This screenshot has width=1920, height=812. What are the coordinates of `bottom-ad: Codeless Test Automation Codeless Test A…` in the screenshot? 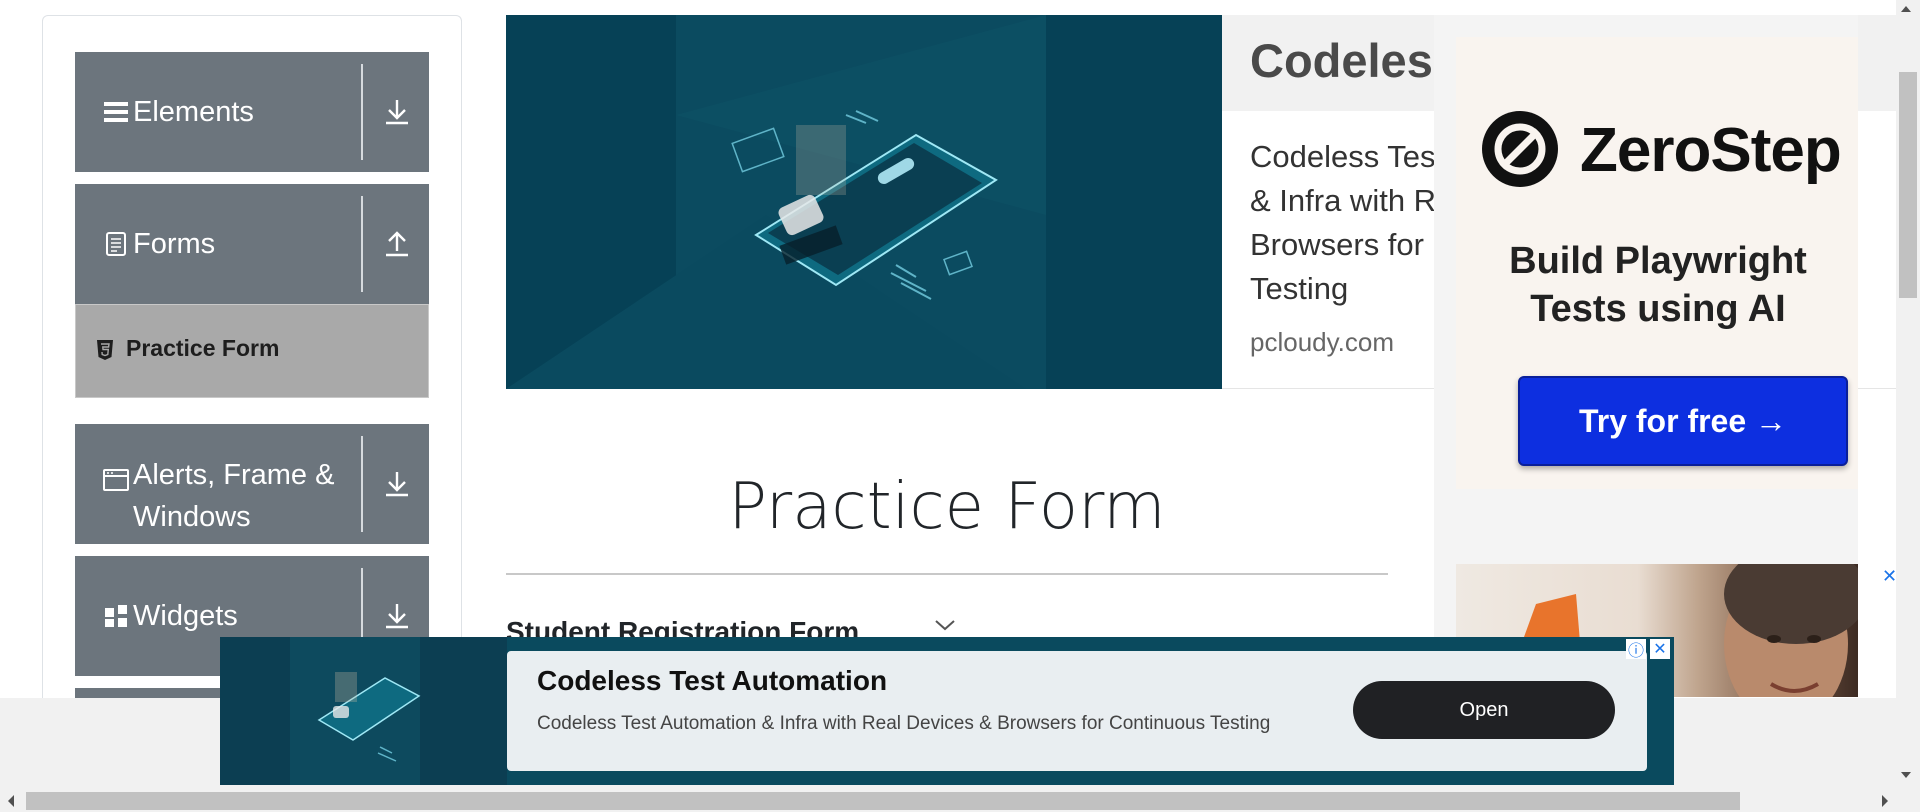 It's located at (947, 711).